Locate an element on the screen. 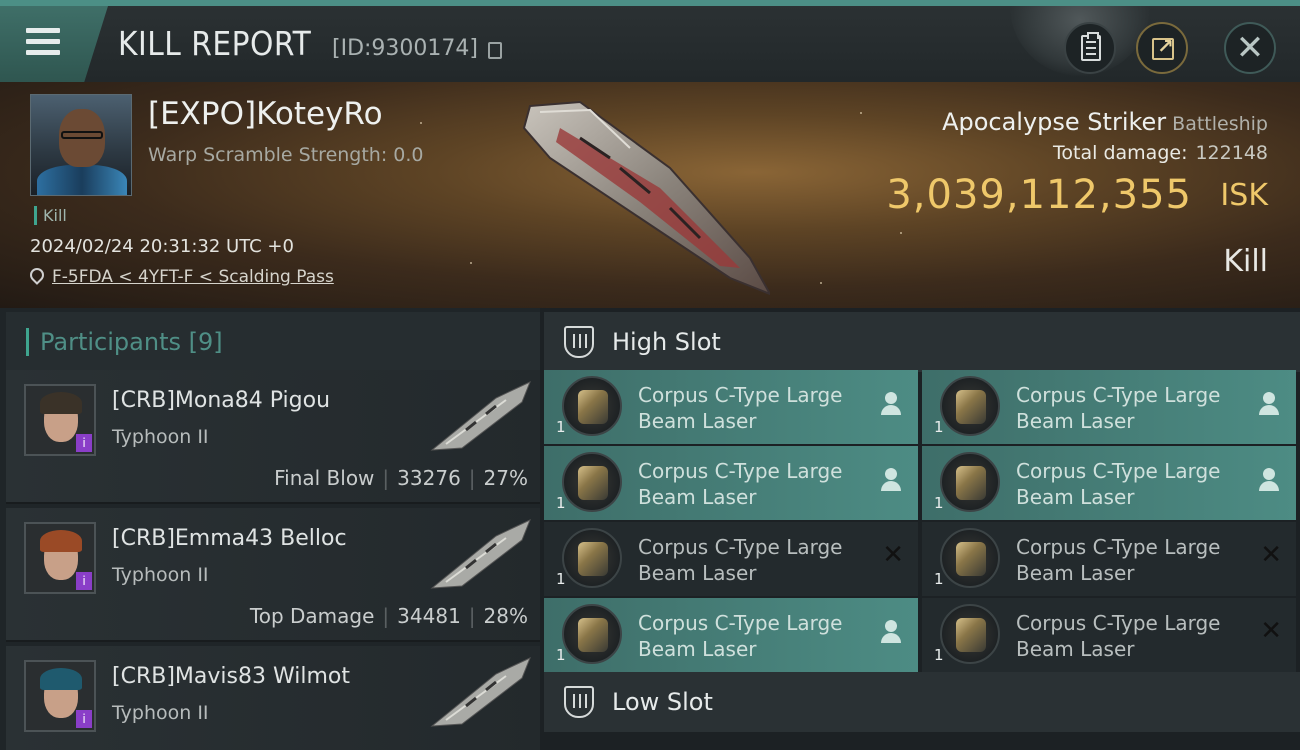  victim-name: [EXPO]KoteyRo is located at coordinates (265, 114).